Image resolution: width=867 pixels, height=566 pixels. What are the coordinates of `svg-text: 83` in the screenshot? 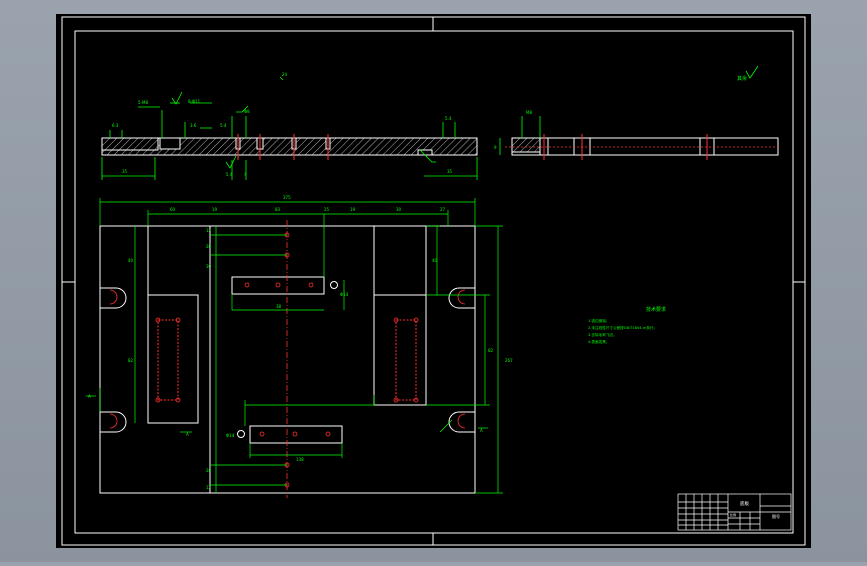 It's located at (278, 209).